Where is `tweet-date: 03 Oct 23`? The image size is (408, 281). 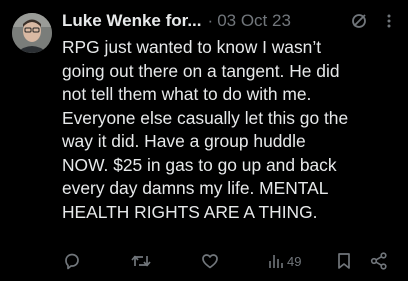
tweet-date: 03 Oct 23 is located at coordinates (254, 21).